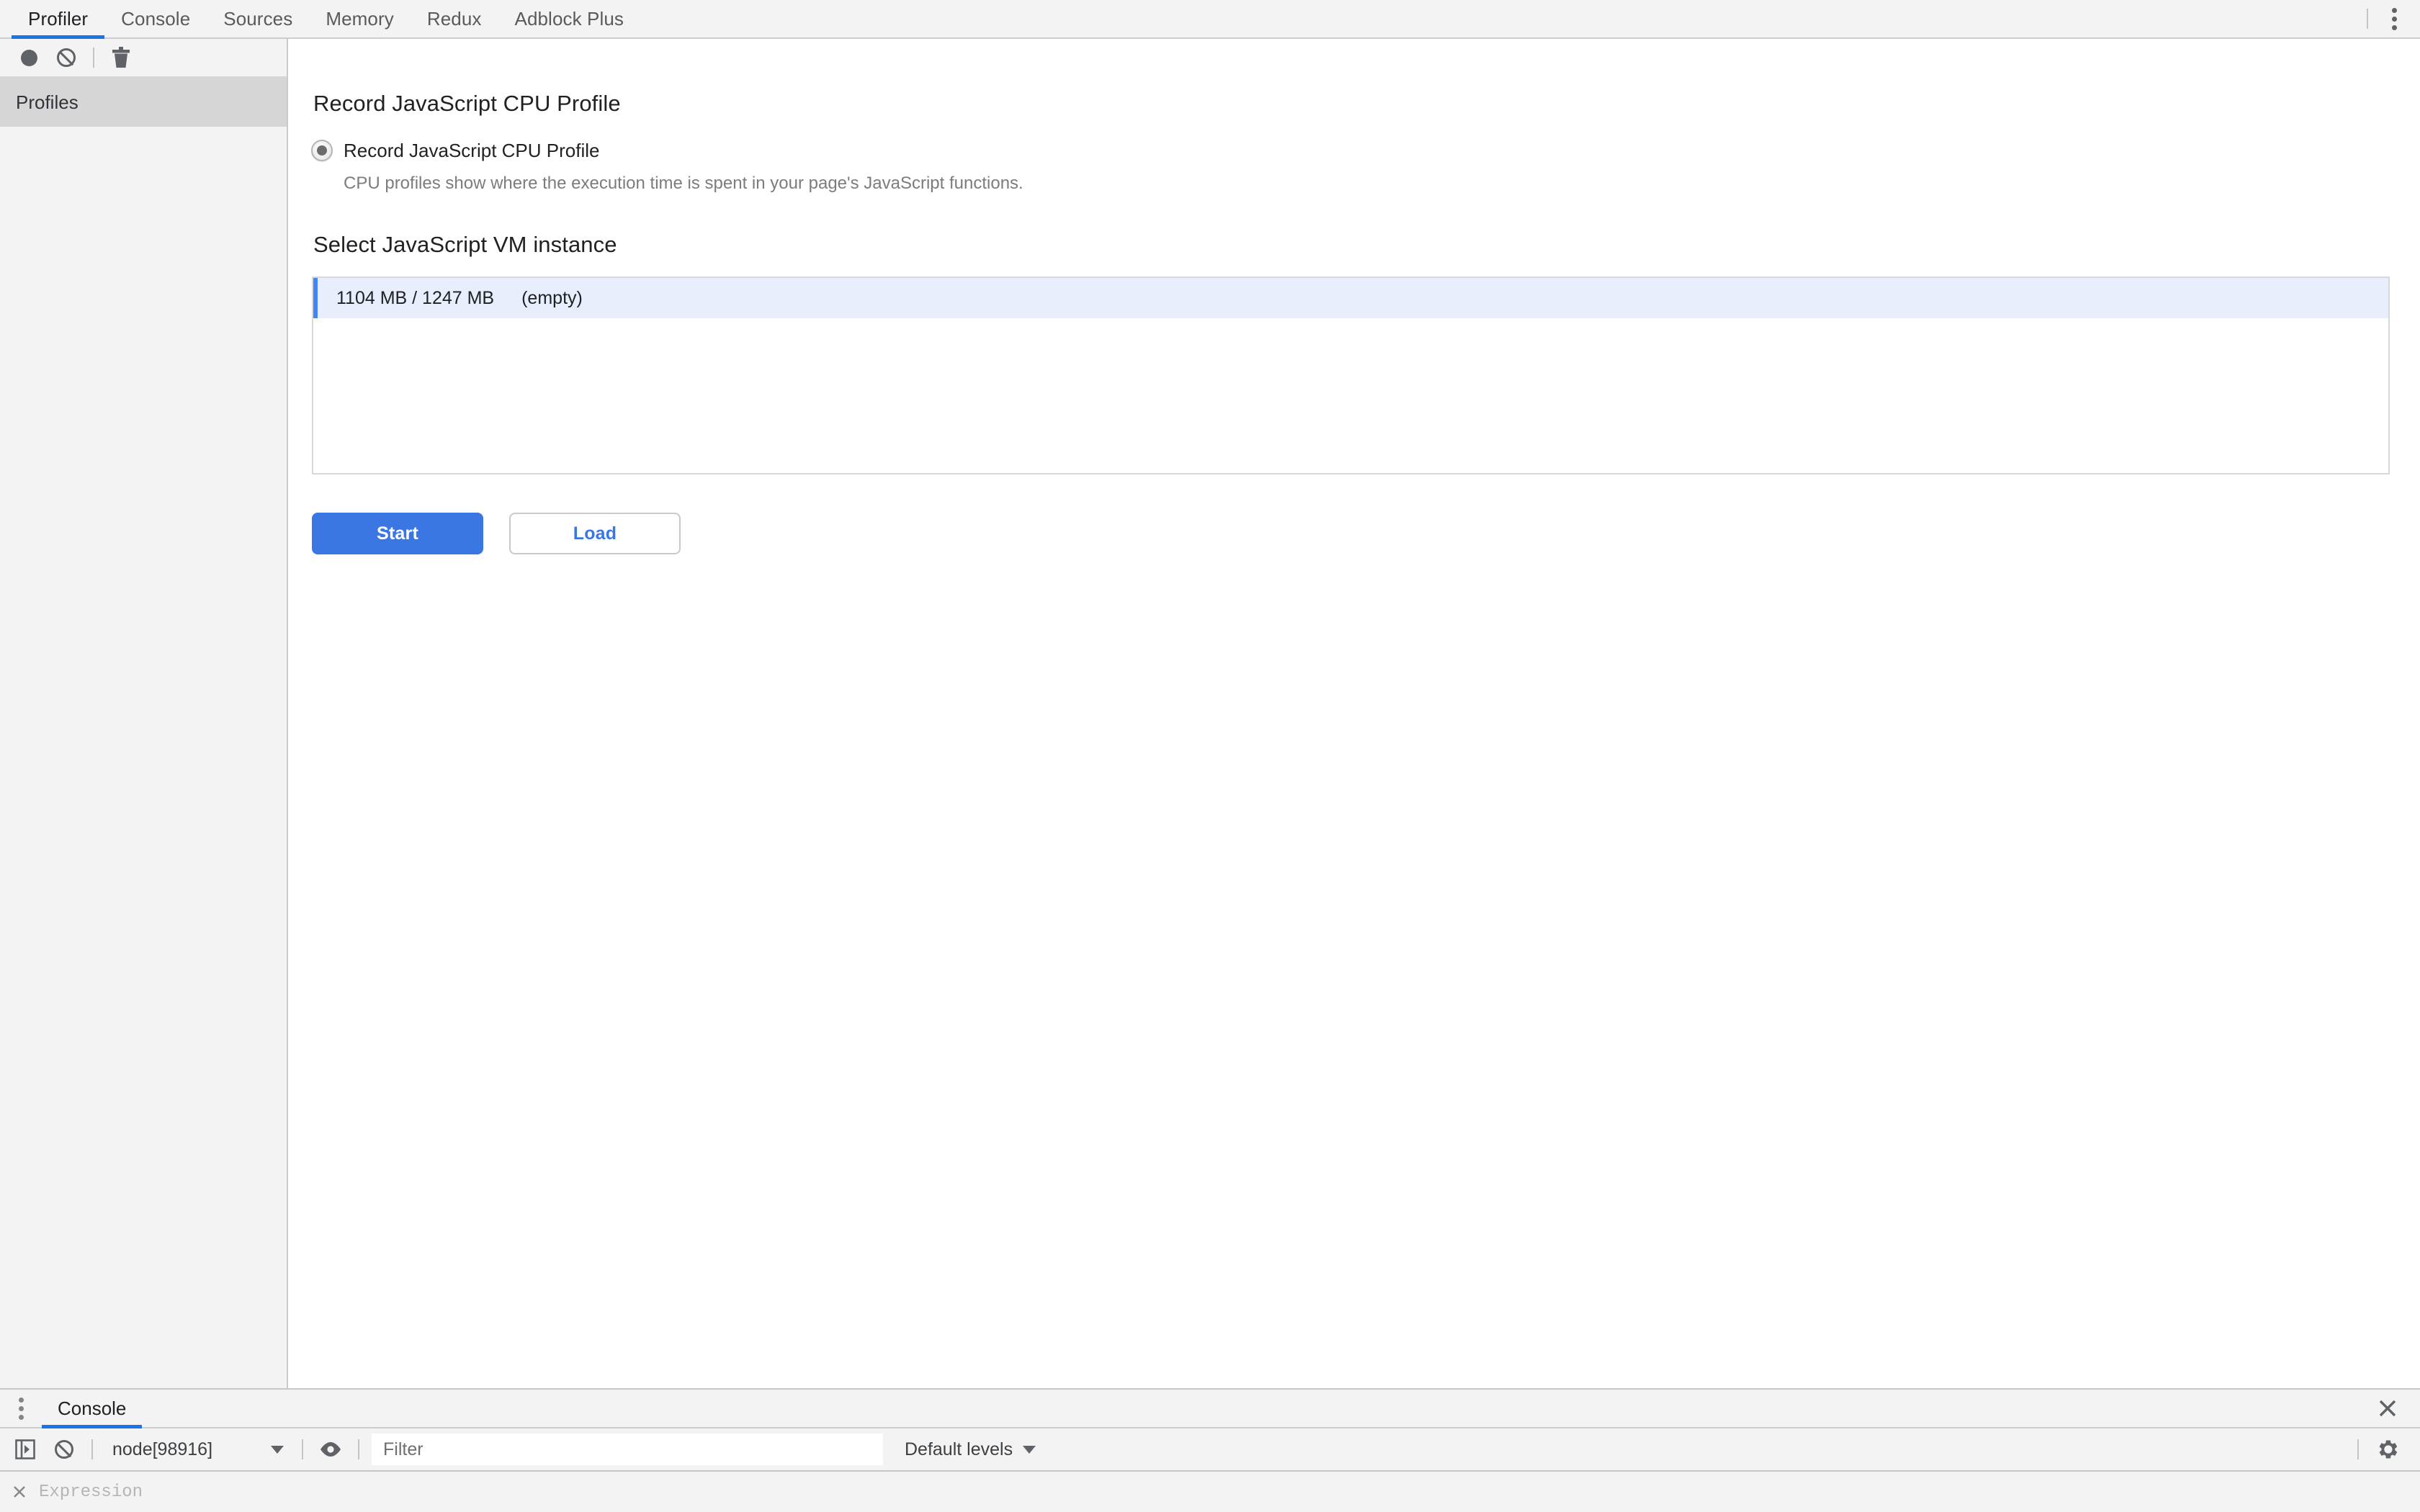 Image resolution: width=2420 pixels, height=1512 pixels. I want to click on console-prompt-row: Expression, so click(1210, 1492).